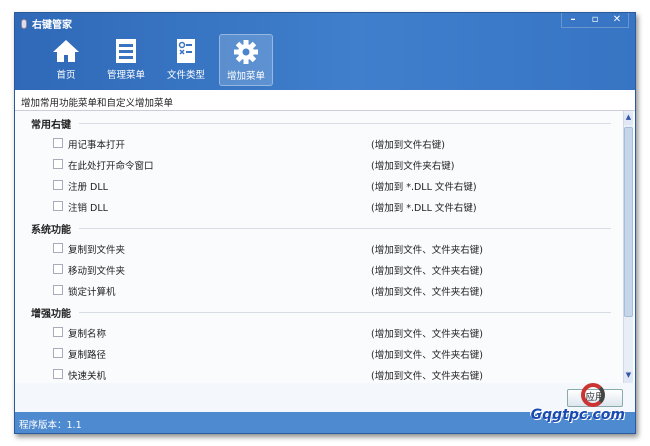 Image resolution: width=650 pixels, height=446 pixels. Describe the element at coordinates (51, 314) in the screenshot. I see `section-title: 增强功能` at that location.